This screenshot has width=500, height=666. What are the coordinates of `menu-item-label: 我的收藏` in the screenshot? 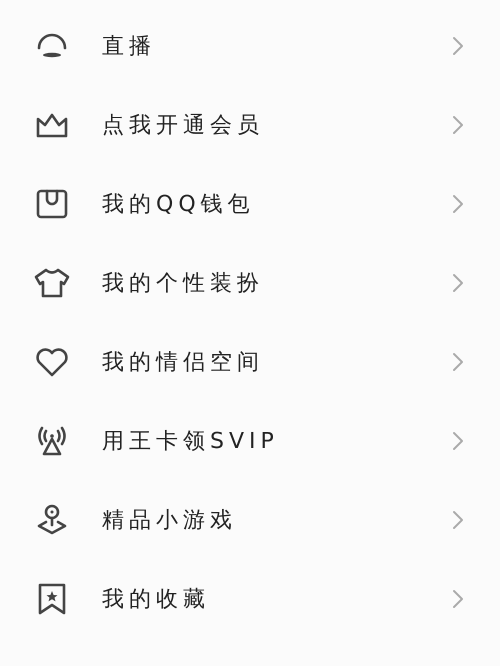 It's located at (277, 599).